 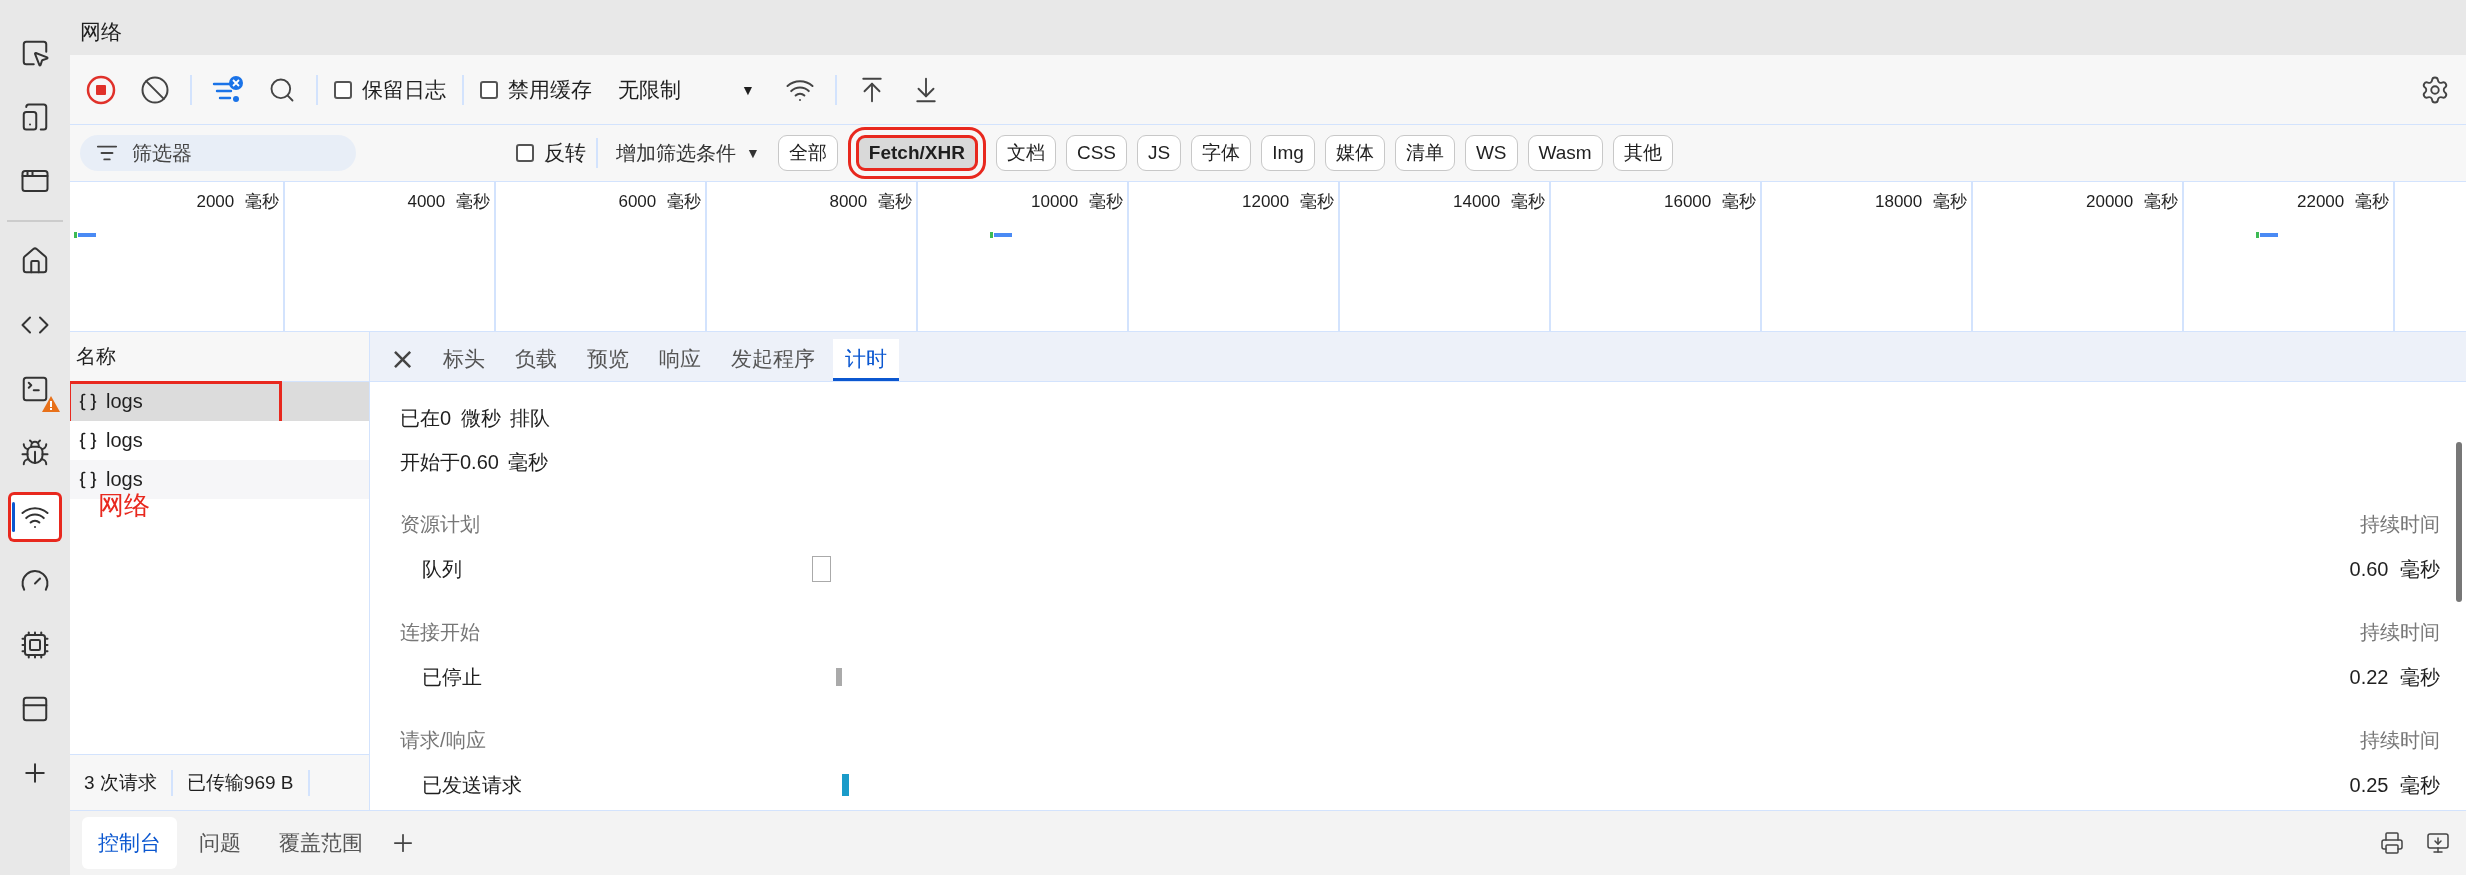 What do you see at coordinates (464, 360) in the screenshot?
I see `detail-tab: 标头` at bounding box center [464, 360].